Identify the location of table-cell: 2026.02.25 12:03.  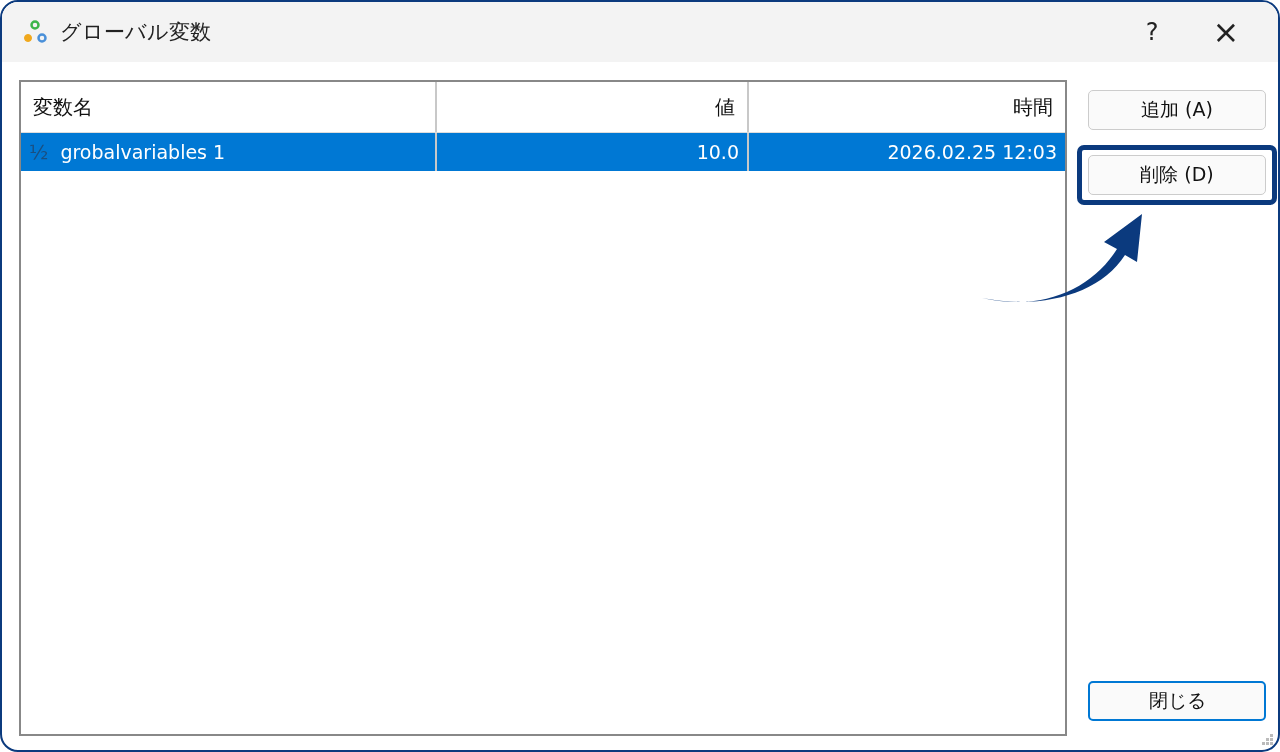
(972, 152).